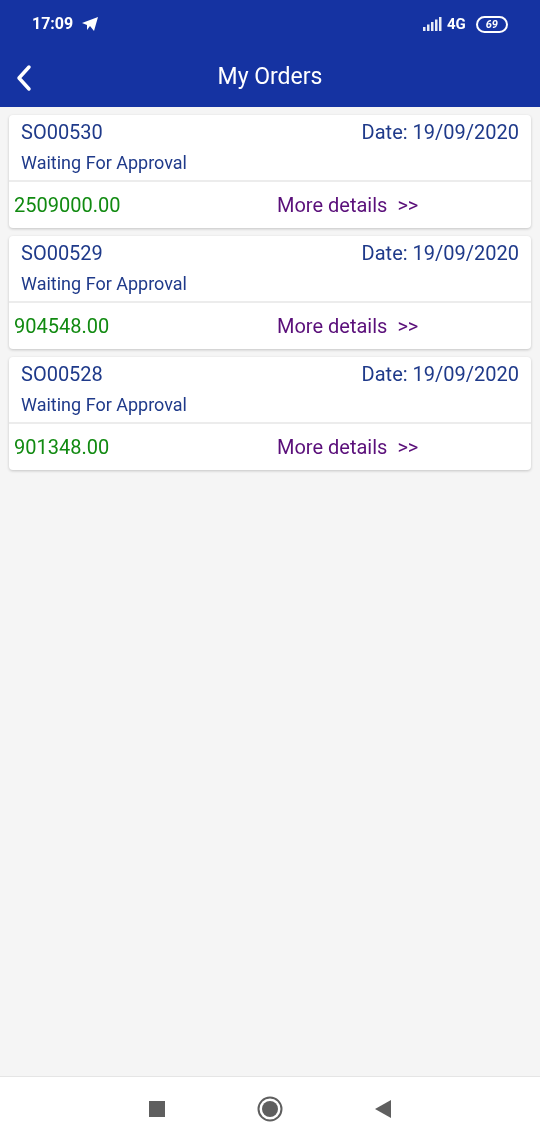 The width and height of the screenshot is (540, 1140). Describe the element at coordinates (53, 24) in the screenshot. I see `status-time: 17:09` at that location.